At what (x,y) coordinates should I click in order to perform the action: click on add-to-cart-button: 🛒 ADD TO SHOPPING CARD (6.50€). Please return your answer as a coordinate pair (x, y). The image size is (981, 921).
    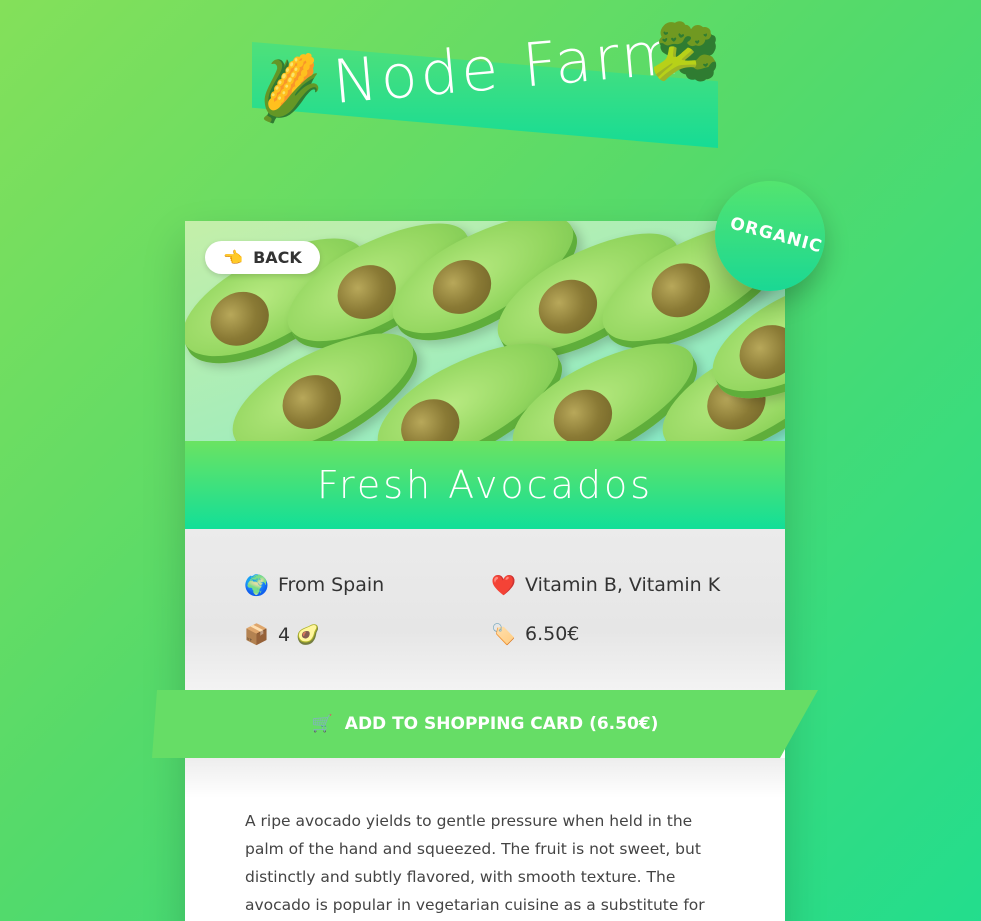
    Looking at the image, I should click on (485, 724).